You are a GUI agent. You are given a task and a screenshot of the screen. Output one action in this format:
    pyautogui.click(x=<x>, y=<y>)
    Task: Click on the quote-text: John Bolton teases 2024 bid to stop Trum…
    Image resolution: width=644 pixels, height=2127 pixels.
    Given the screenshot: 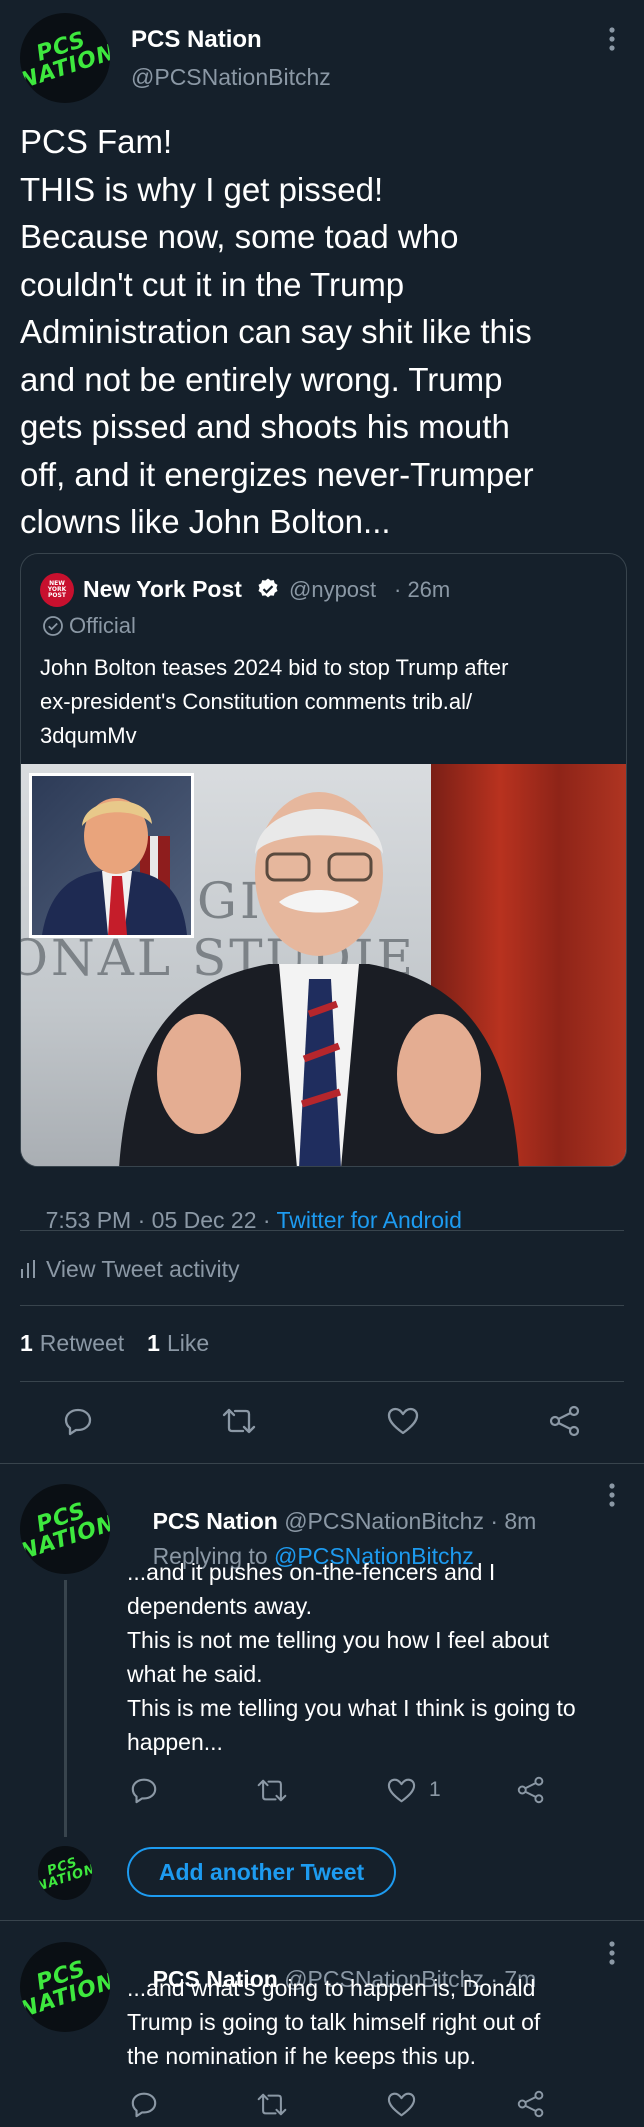 What is the action you would take?
    pyautogui.click(x=325, y=702)
    